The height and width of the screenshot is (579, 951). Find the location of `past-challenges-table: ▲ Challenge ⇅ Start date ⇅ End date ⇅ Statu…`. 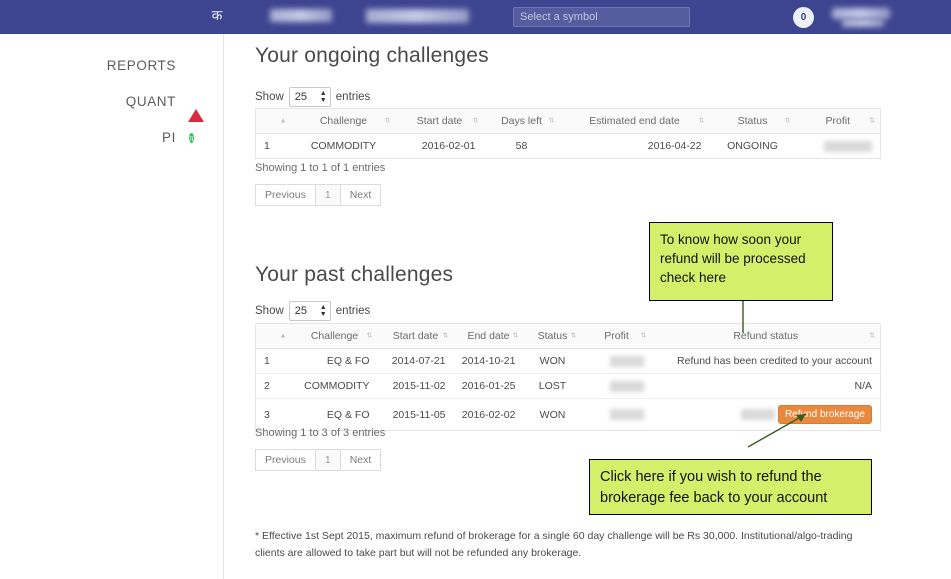

past-challenges-table: ▲ Challenge ⇅ Start date ⇅ End date ⇅ Statu… is located at coordinates (568, 377).